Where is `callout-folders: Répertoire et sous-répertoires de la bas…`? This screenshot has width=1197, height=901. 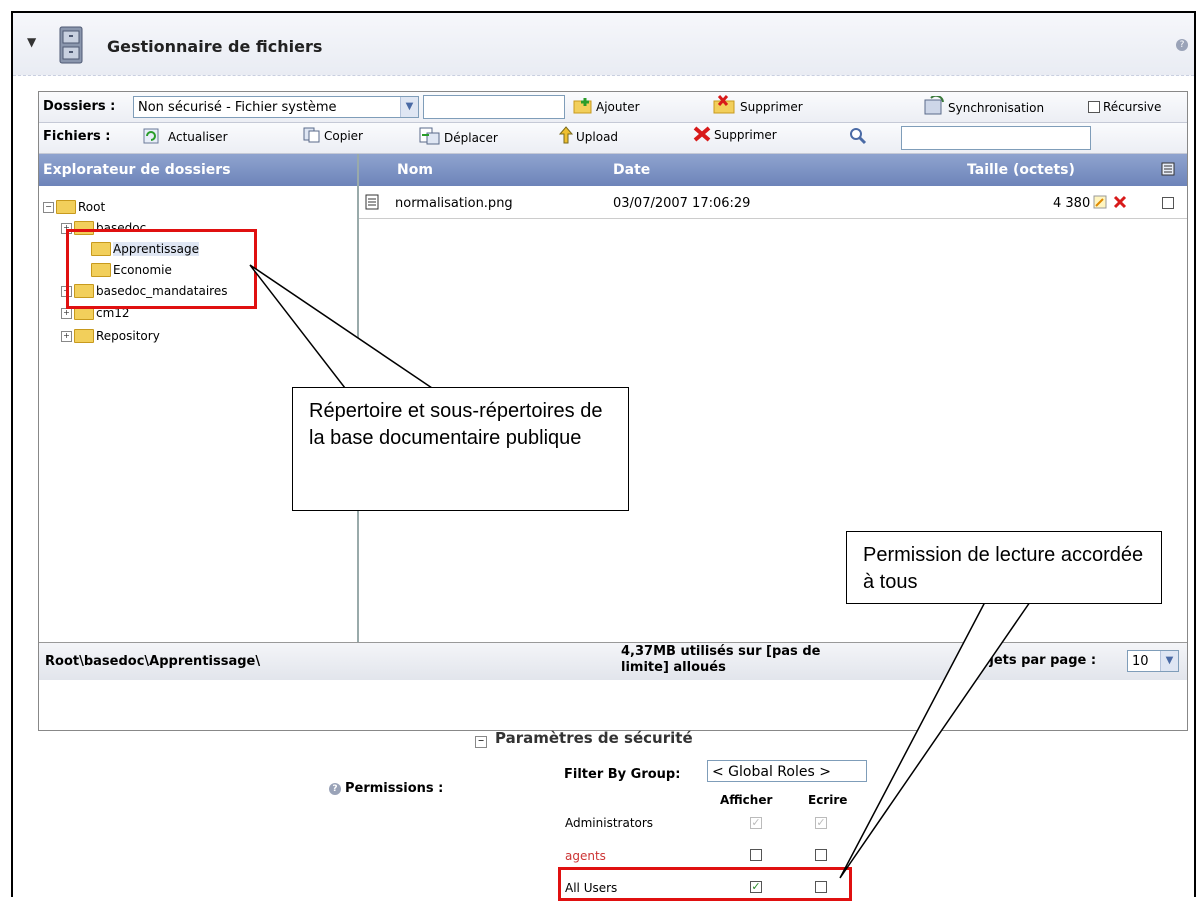 callout-folders: Répertoire et sous-répertoires de la bas… is located at coordinates (460, 449).